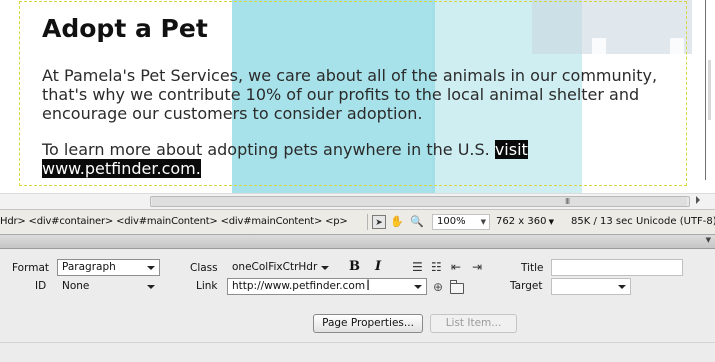  What do you see at coordinates (698, 200) in the screenshot?
I see `scroll-right-arrow-icon` at bounding box center [698, 200].